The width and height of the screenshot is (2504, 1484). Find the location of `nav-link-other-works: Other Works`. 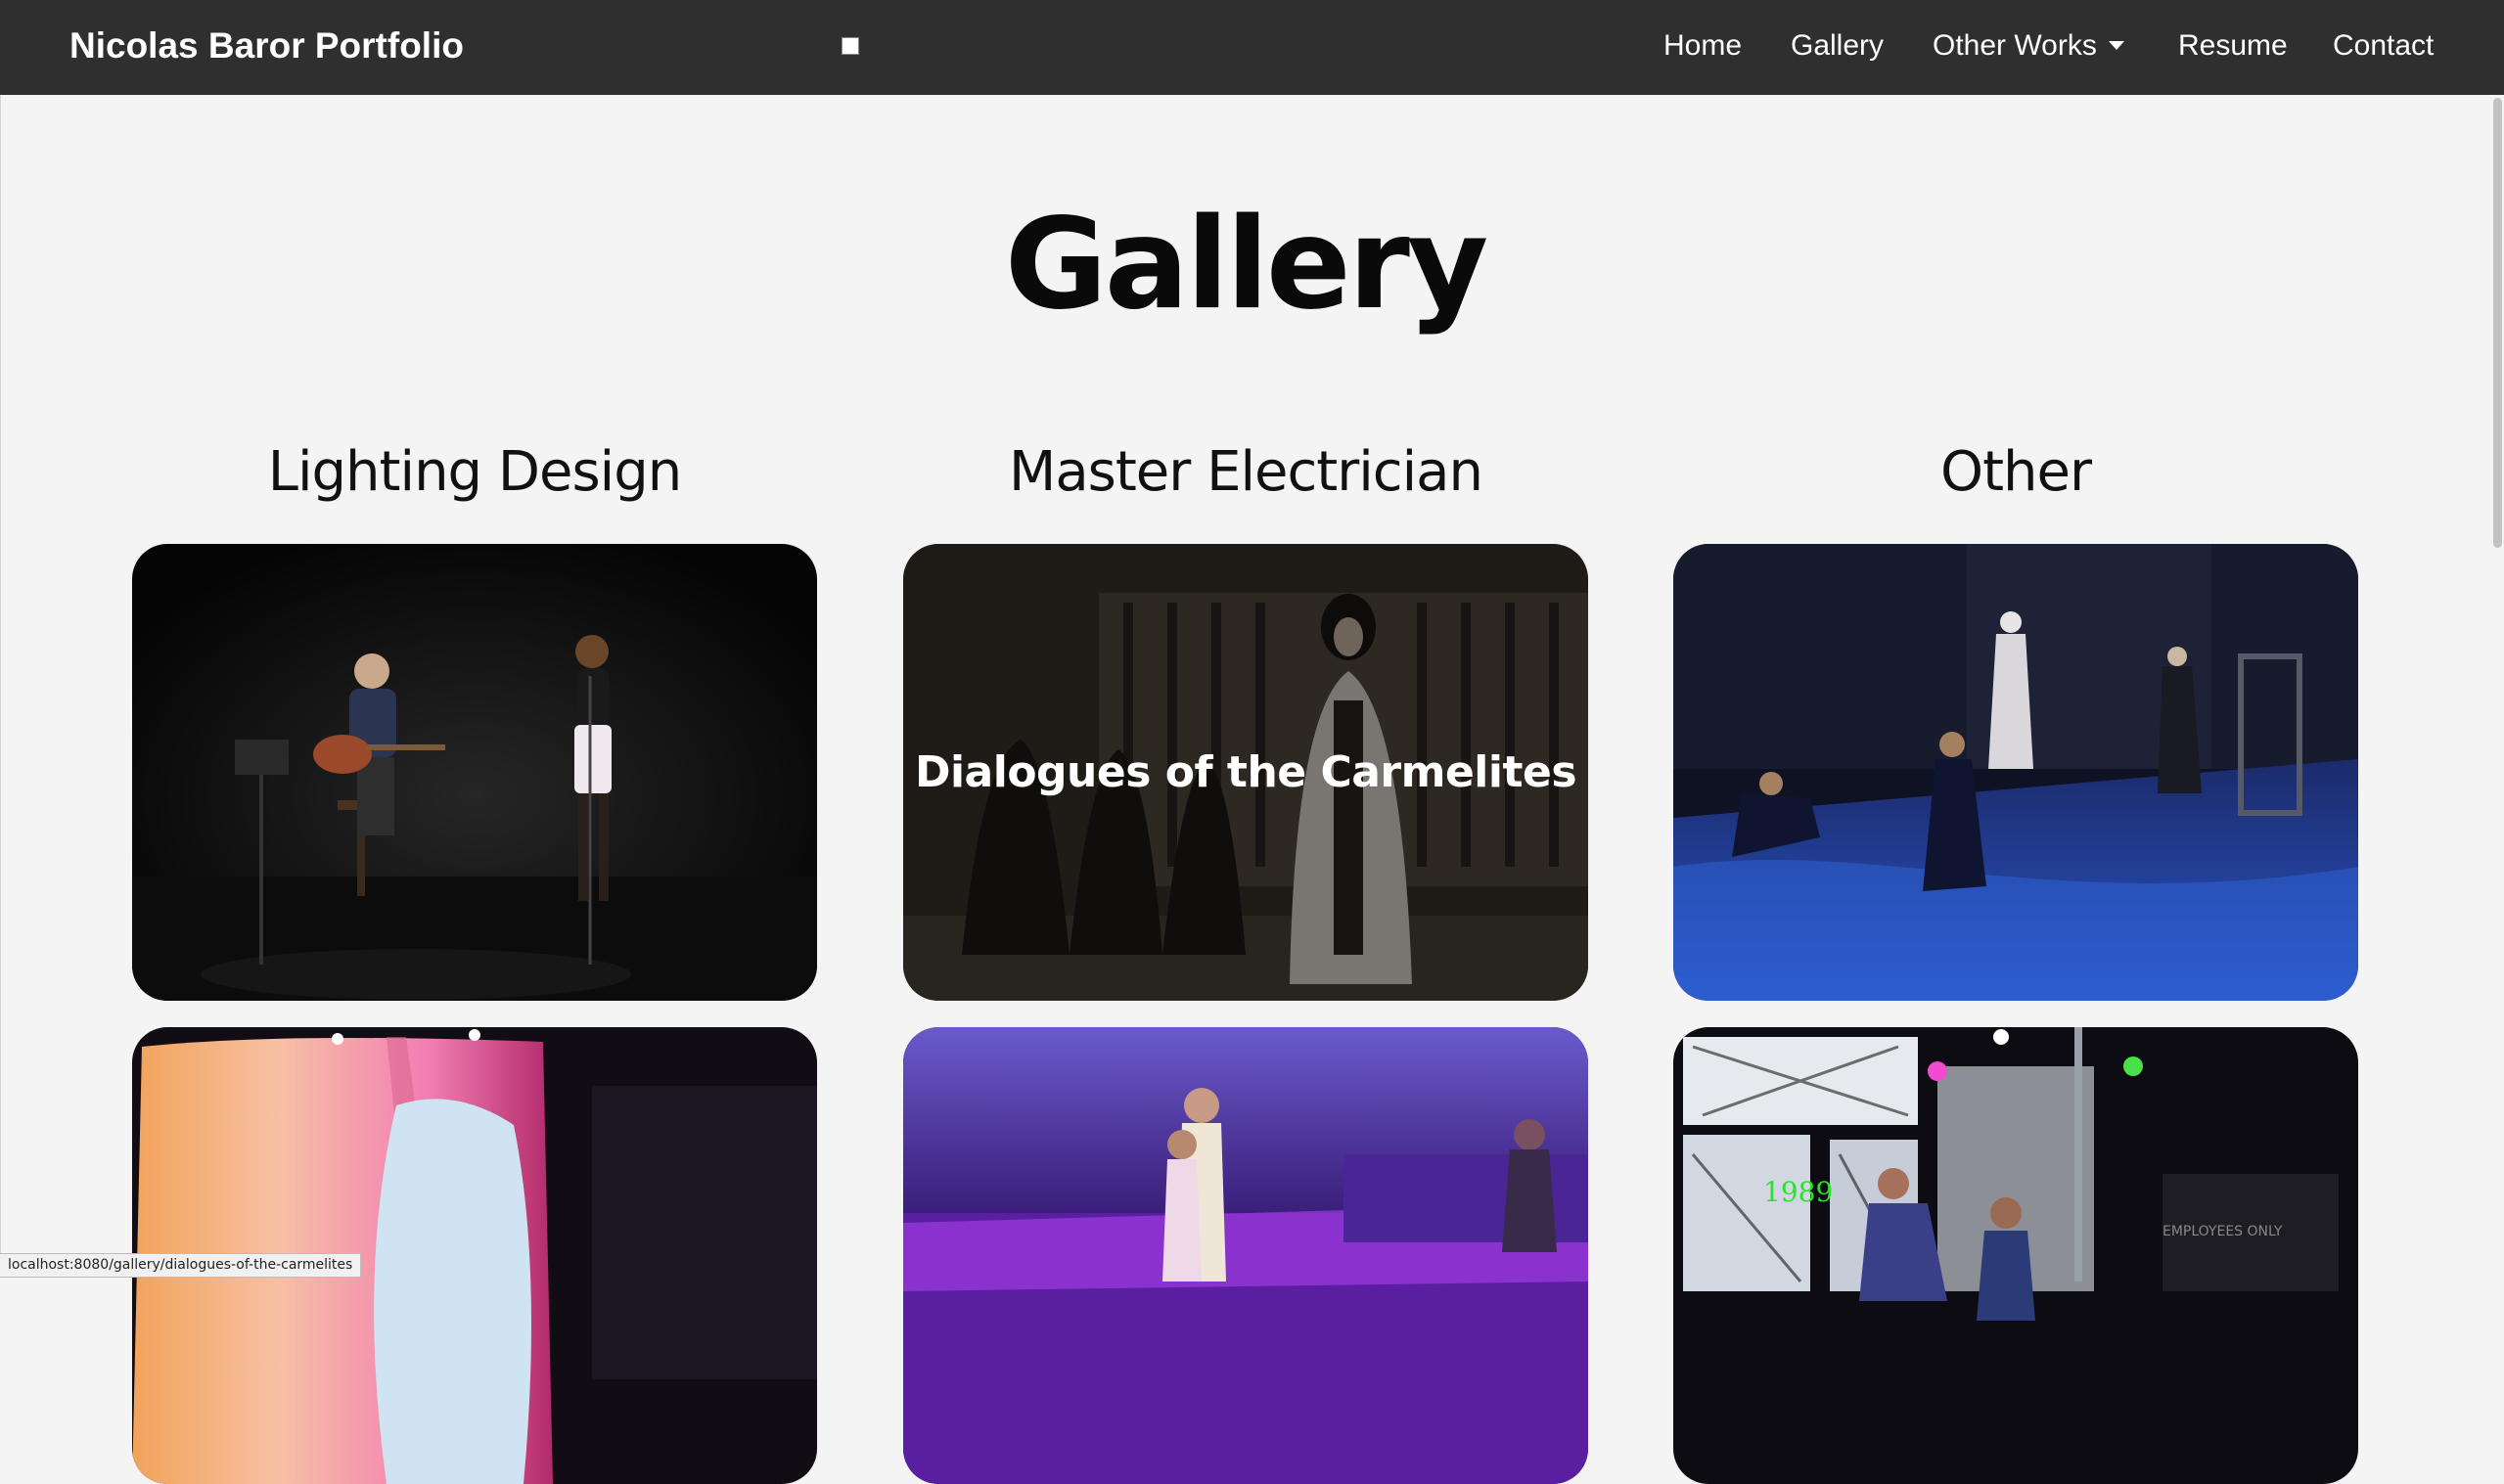

nav-link-other-works: Other Works is located at coordinates (2028, 46).